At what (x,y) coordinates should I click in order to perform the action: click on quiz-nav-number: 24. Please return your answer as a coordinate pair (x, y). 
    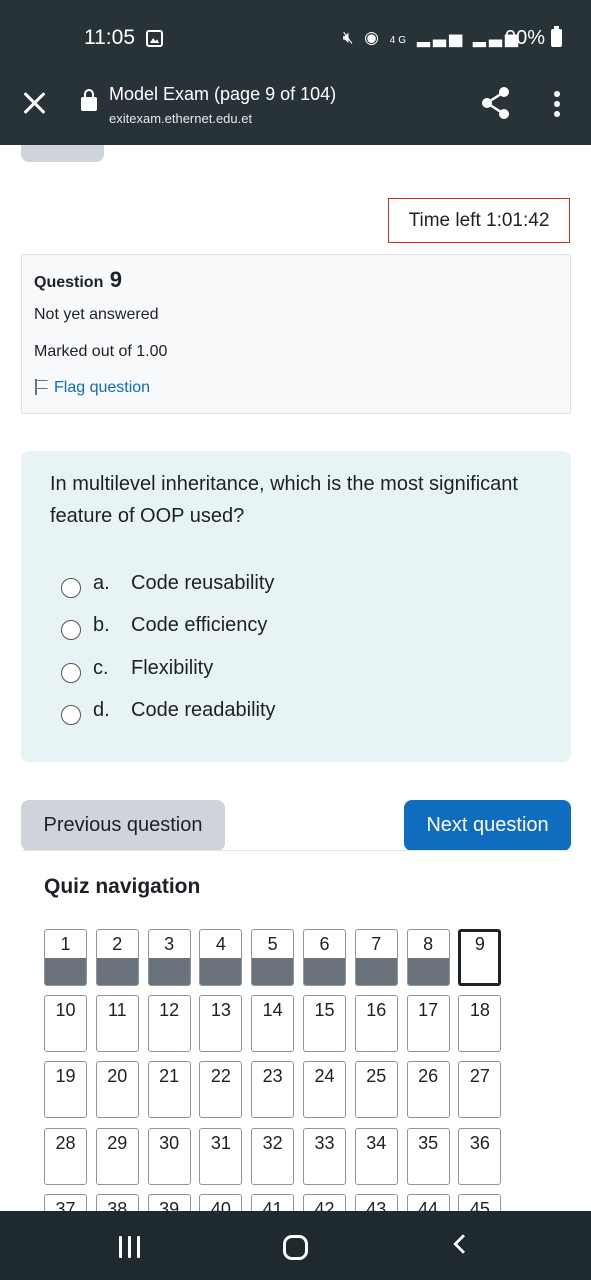
    Looking at the image, I should click on (324, 1076).